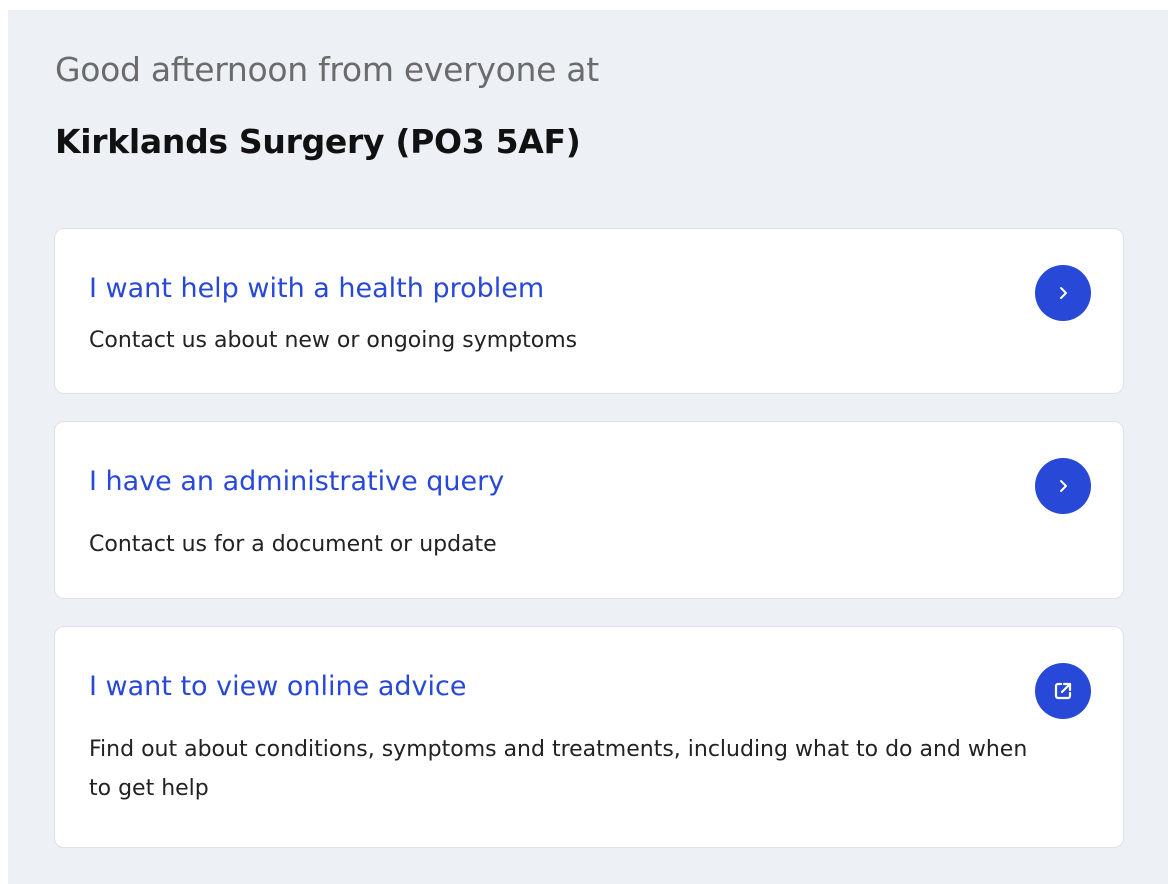 Image resolution: width=1168 pixels, height=884 pixels. What do you see at coordinates (1063, 691) in the screenshot?
I see `external-link-icon` at bounding box center [1063, 691].